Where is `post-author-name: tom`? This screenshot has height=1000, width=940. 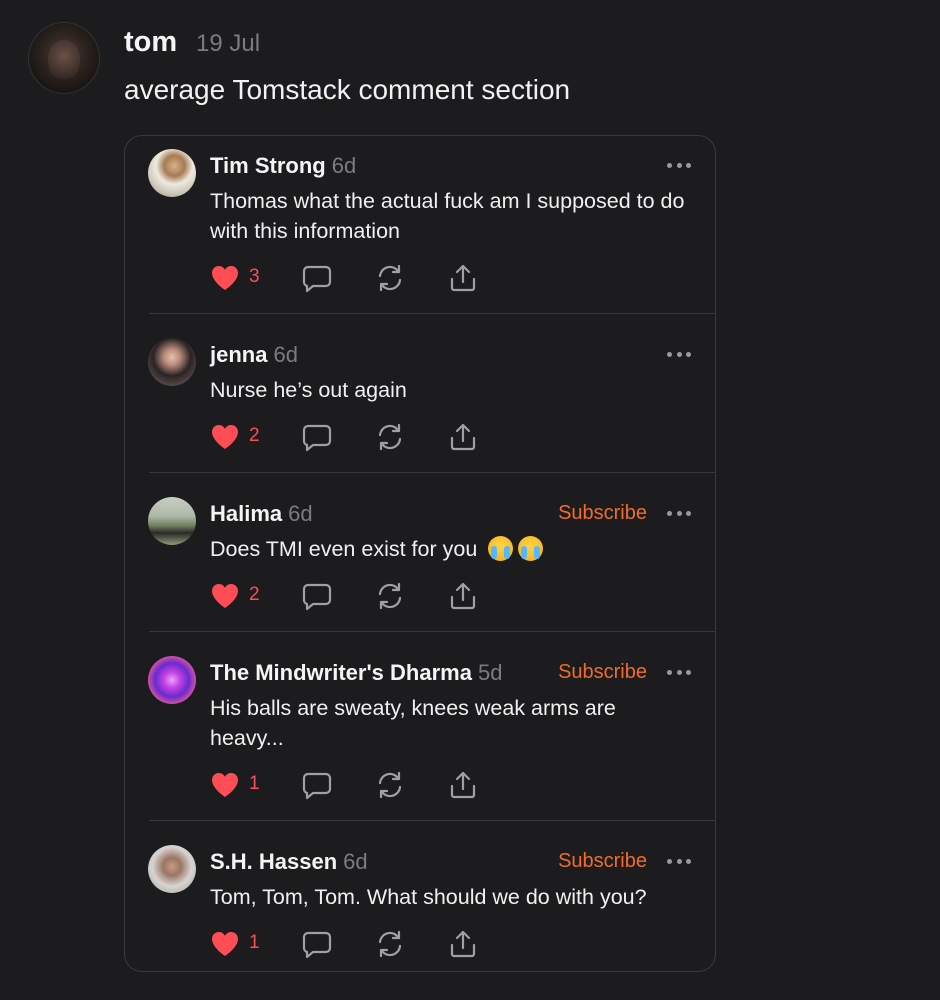 post-author-name: tom is located at coordinates (150, 42).